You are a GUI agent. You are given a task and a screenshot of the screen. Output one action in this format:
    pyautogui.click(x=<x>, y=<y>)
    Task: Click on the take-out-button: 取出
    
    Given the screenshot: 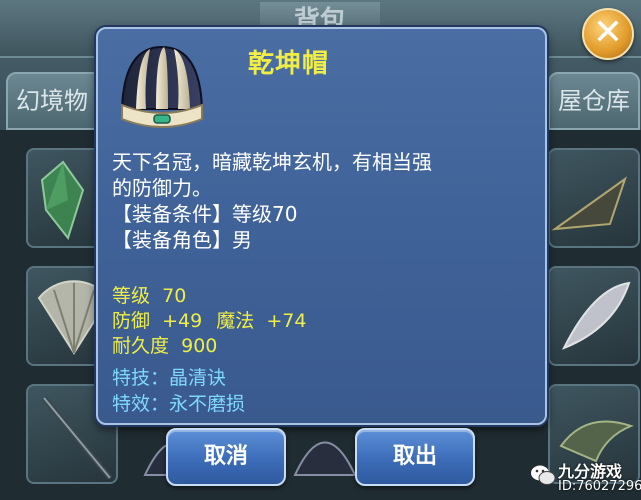 What is the action you would take?
    pyautogui.click(x=415, y=457)
    